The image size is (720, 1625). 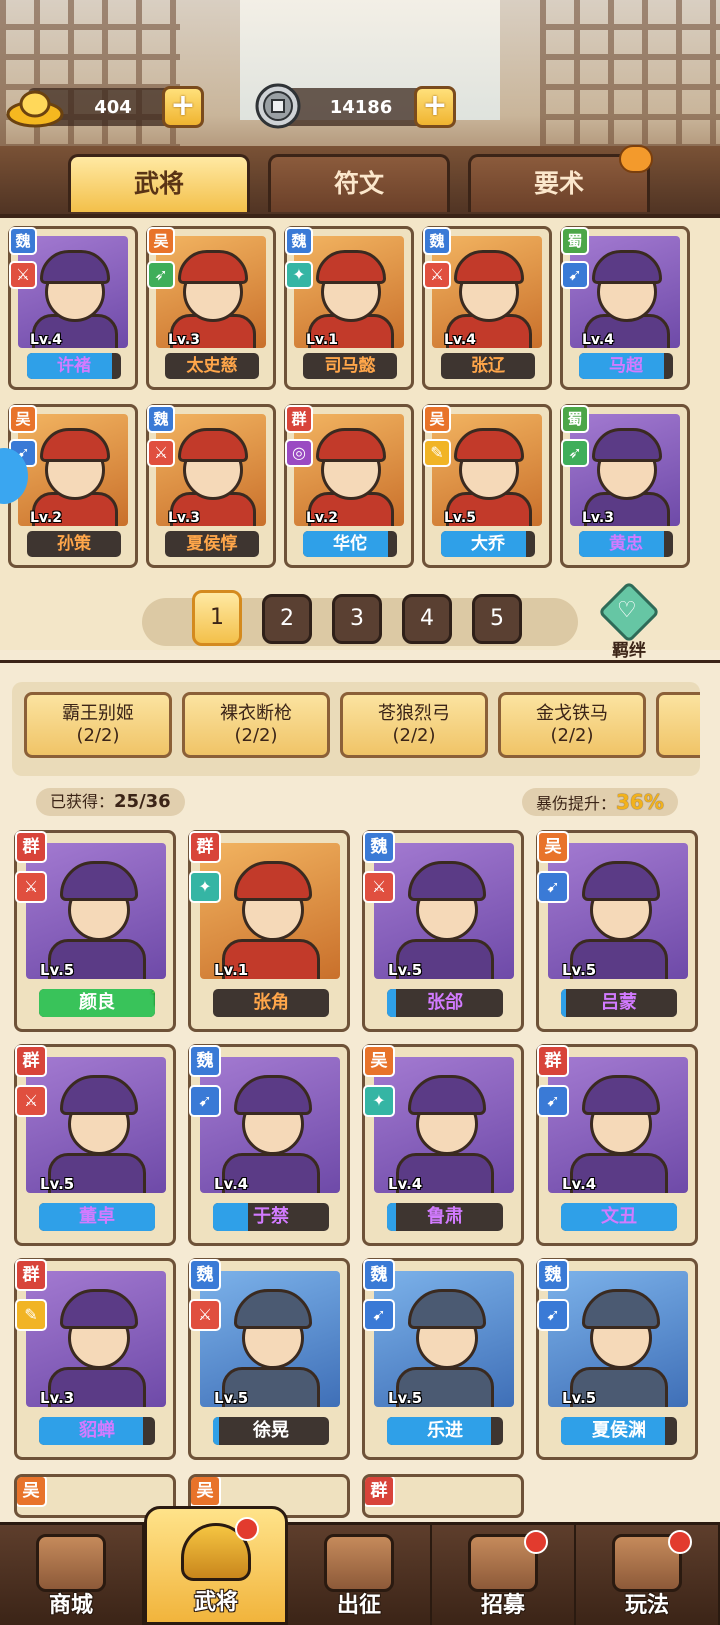 I want to click on general-card: Lv.4 群 ➹ 文丑, so click(x=617, y=1145).